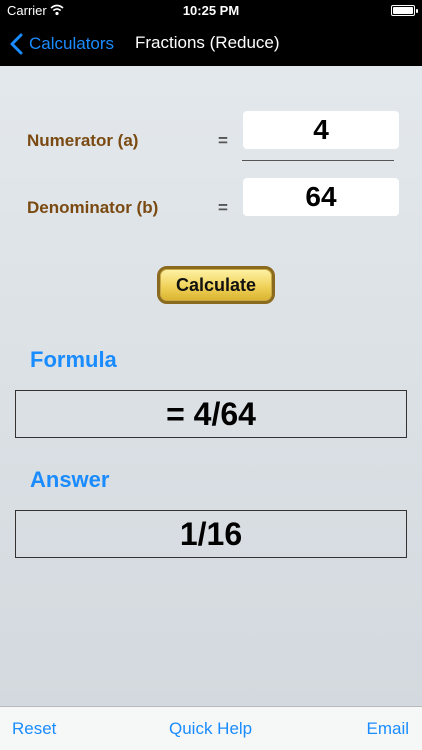 The height and width of the screenshot is (750, 422). What do you see at coordinates (70, 479) in the screenshot?
I see `answer-title: Answer` at bounding box center [70, 479].